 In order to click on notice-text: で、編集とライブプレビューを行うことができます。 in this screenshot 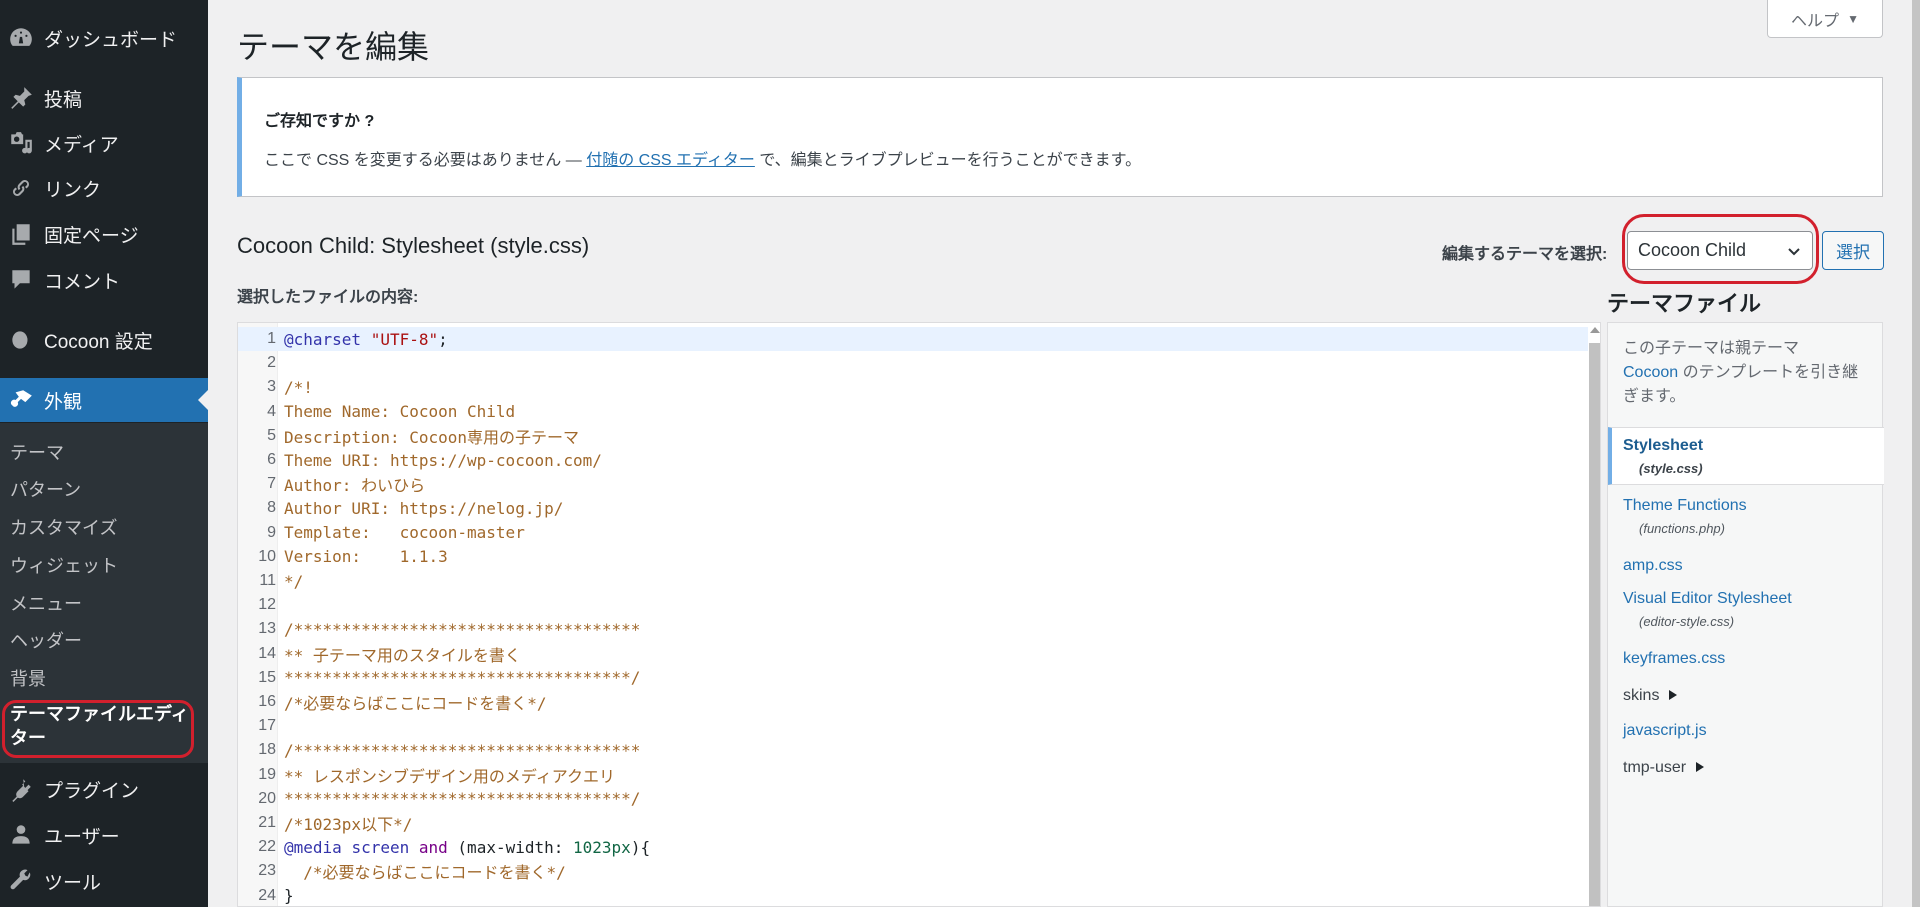, I will do `click(948, 160)`.